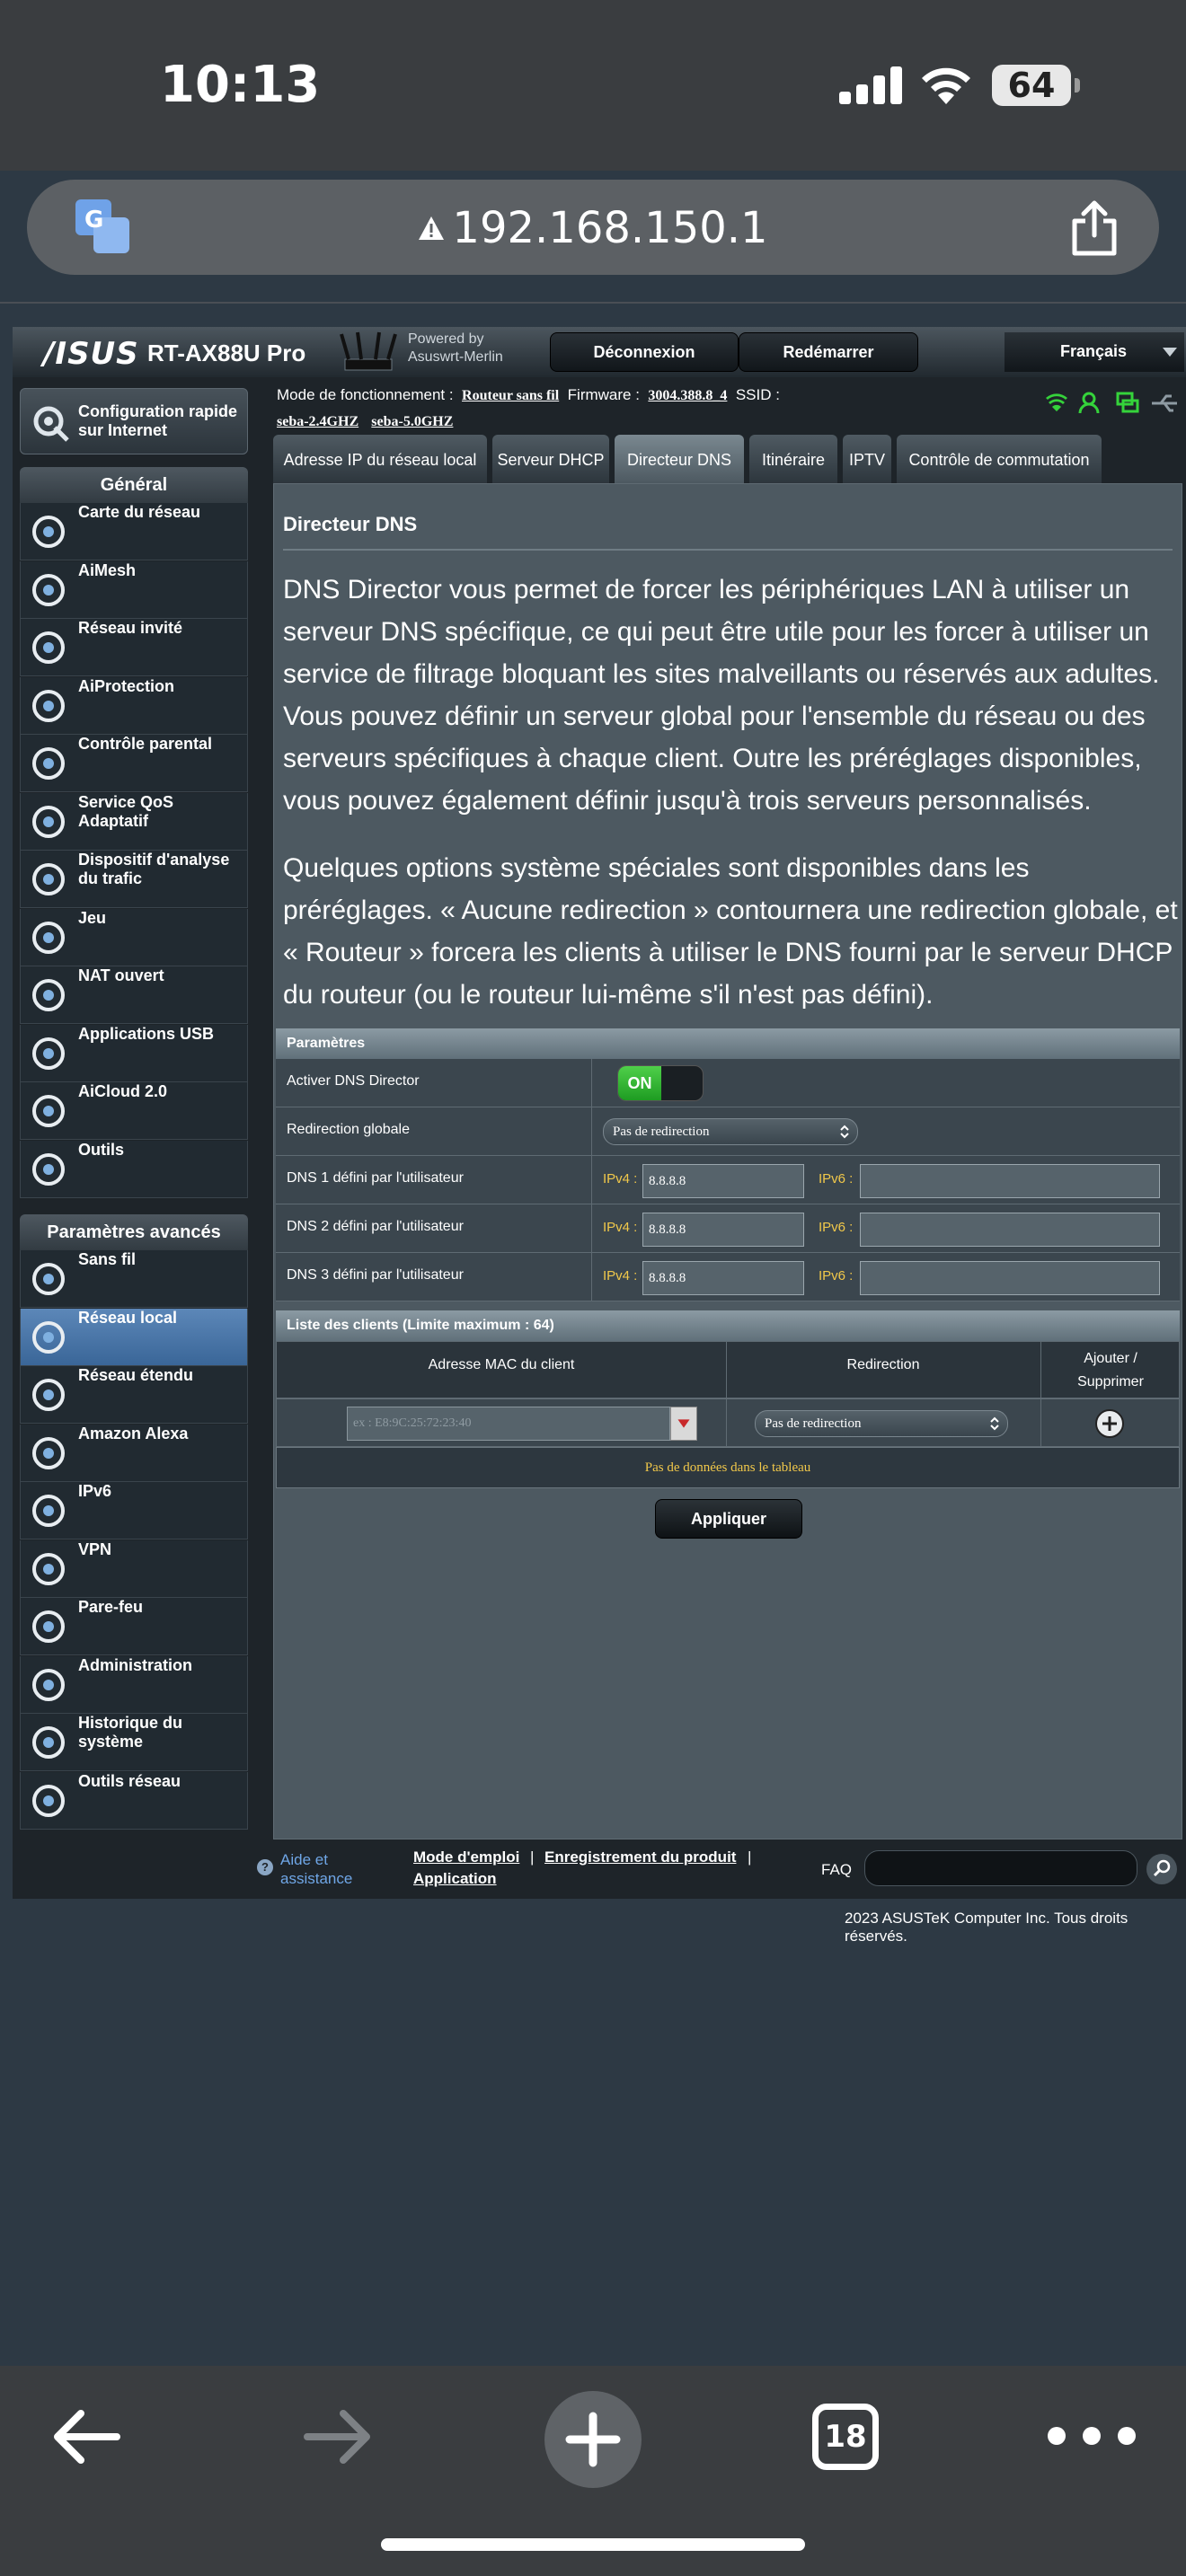  I want to click on sidebar-item-advanced-3: Amazon Alexa, so click(134, 1453).